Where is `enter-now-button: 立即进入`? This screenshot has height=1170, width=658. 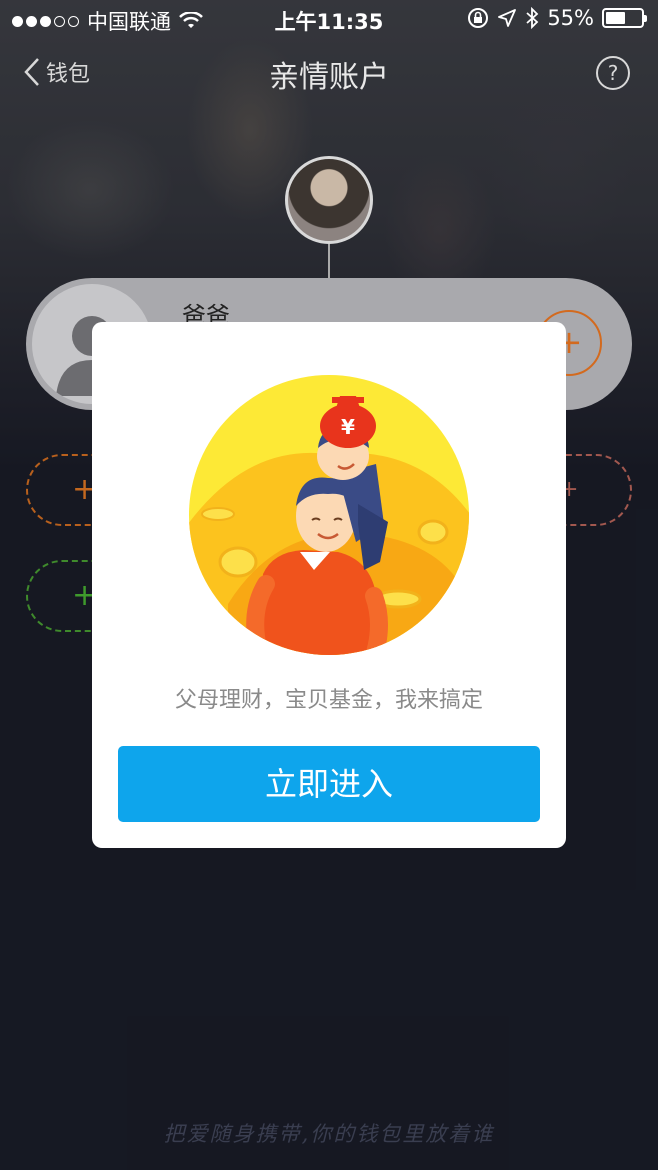
enter-now-button: 立即进入 is located at coordinates (329, 784).